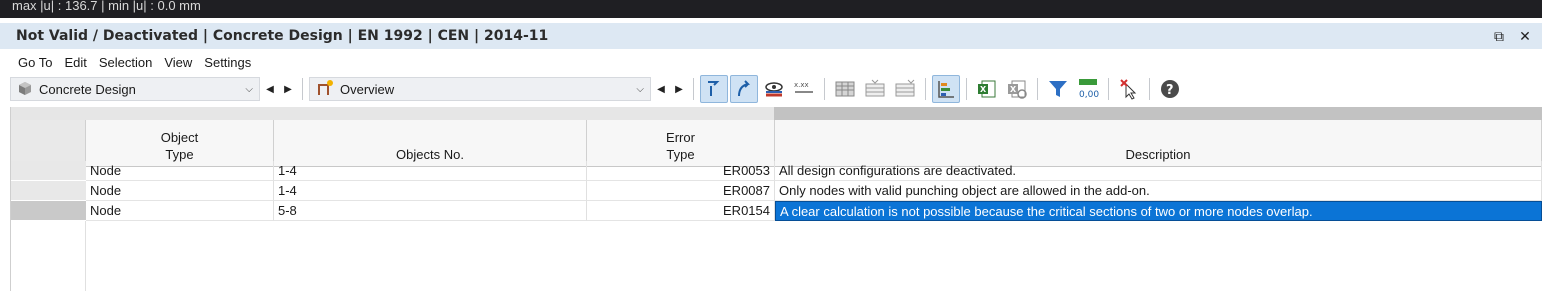 This screenshot has height=291, width=1542. What do you see at coordinates (1158, 113) in the screenshot?
I see `header-band-right` at bounding box center [1158, 113].